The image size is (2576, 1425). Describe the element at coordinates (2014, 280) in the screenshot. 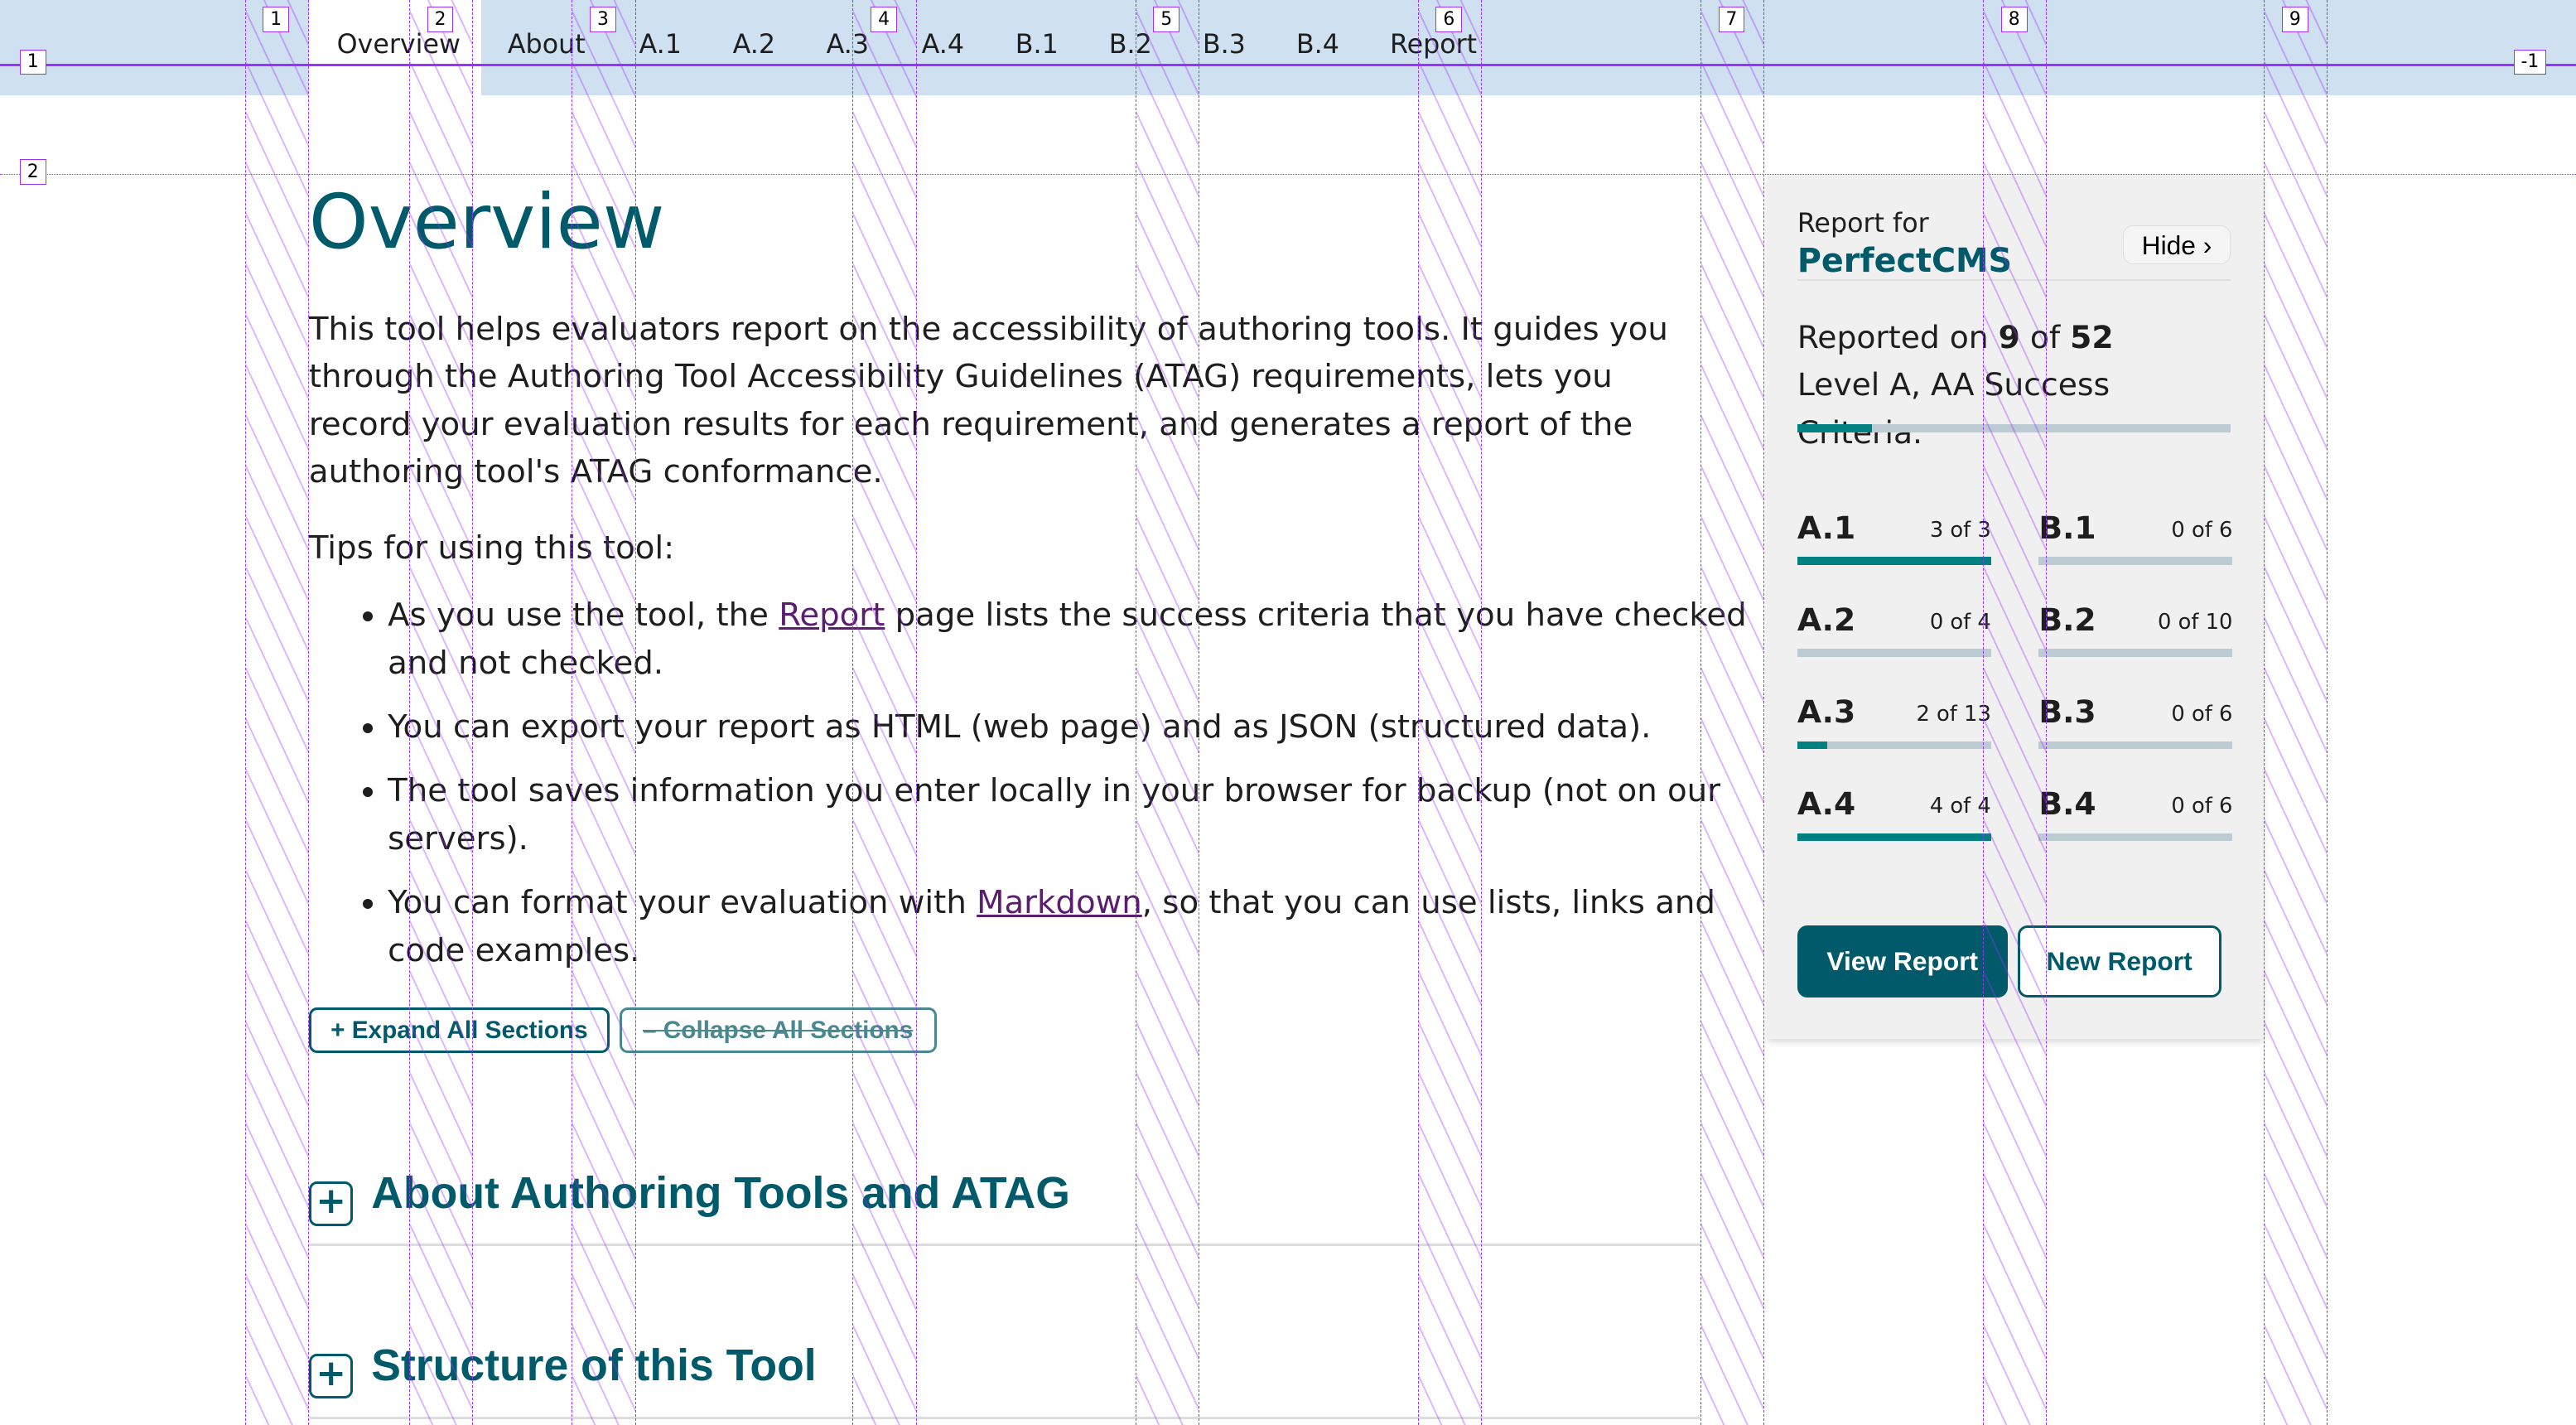

I see `divider` at that location.